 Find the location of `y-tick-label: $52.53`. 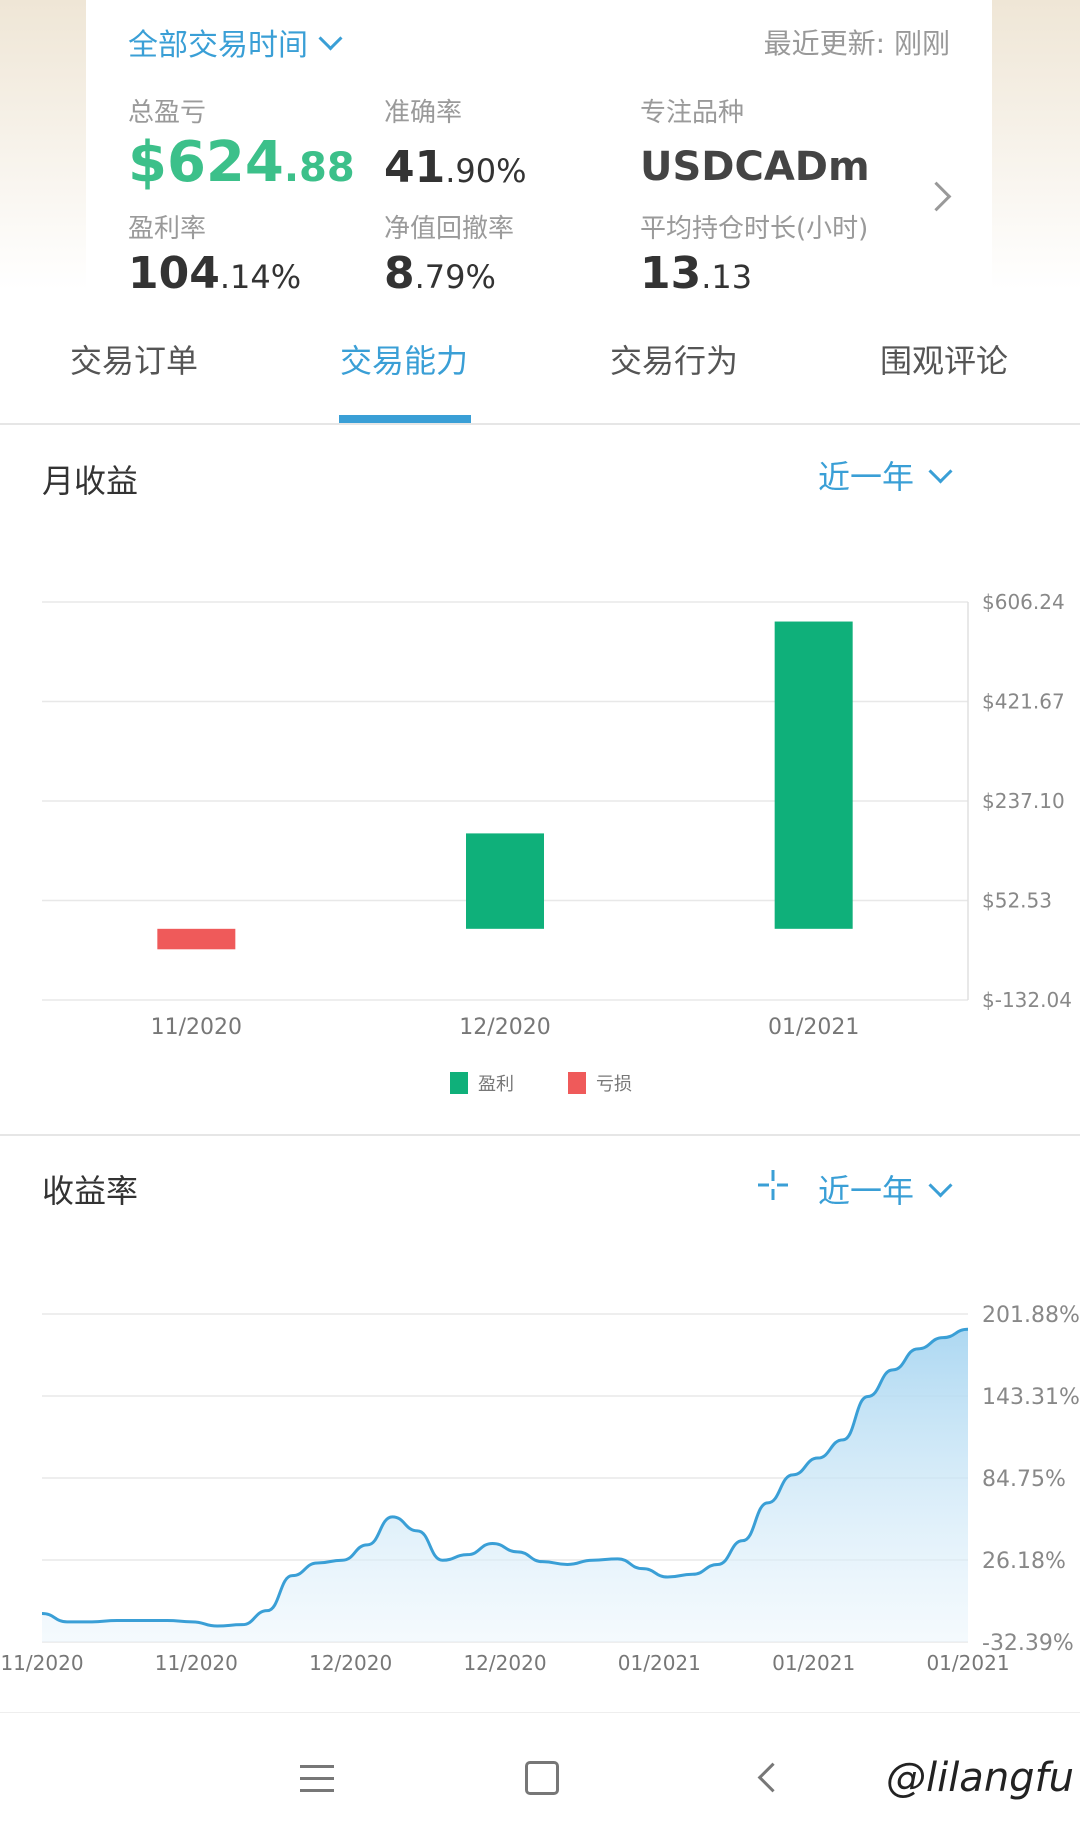

y-tick-label: $52.53 is located at coordinates (1017, 901).